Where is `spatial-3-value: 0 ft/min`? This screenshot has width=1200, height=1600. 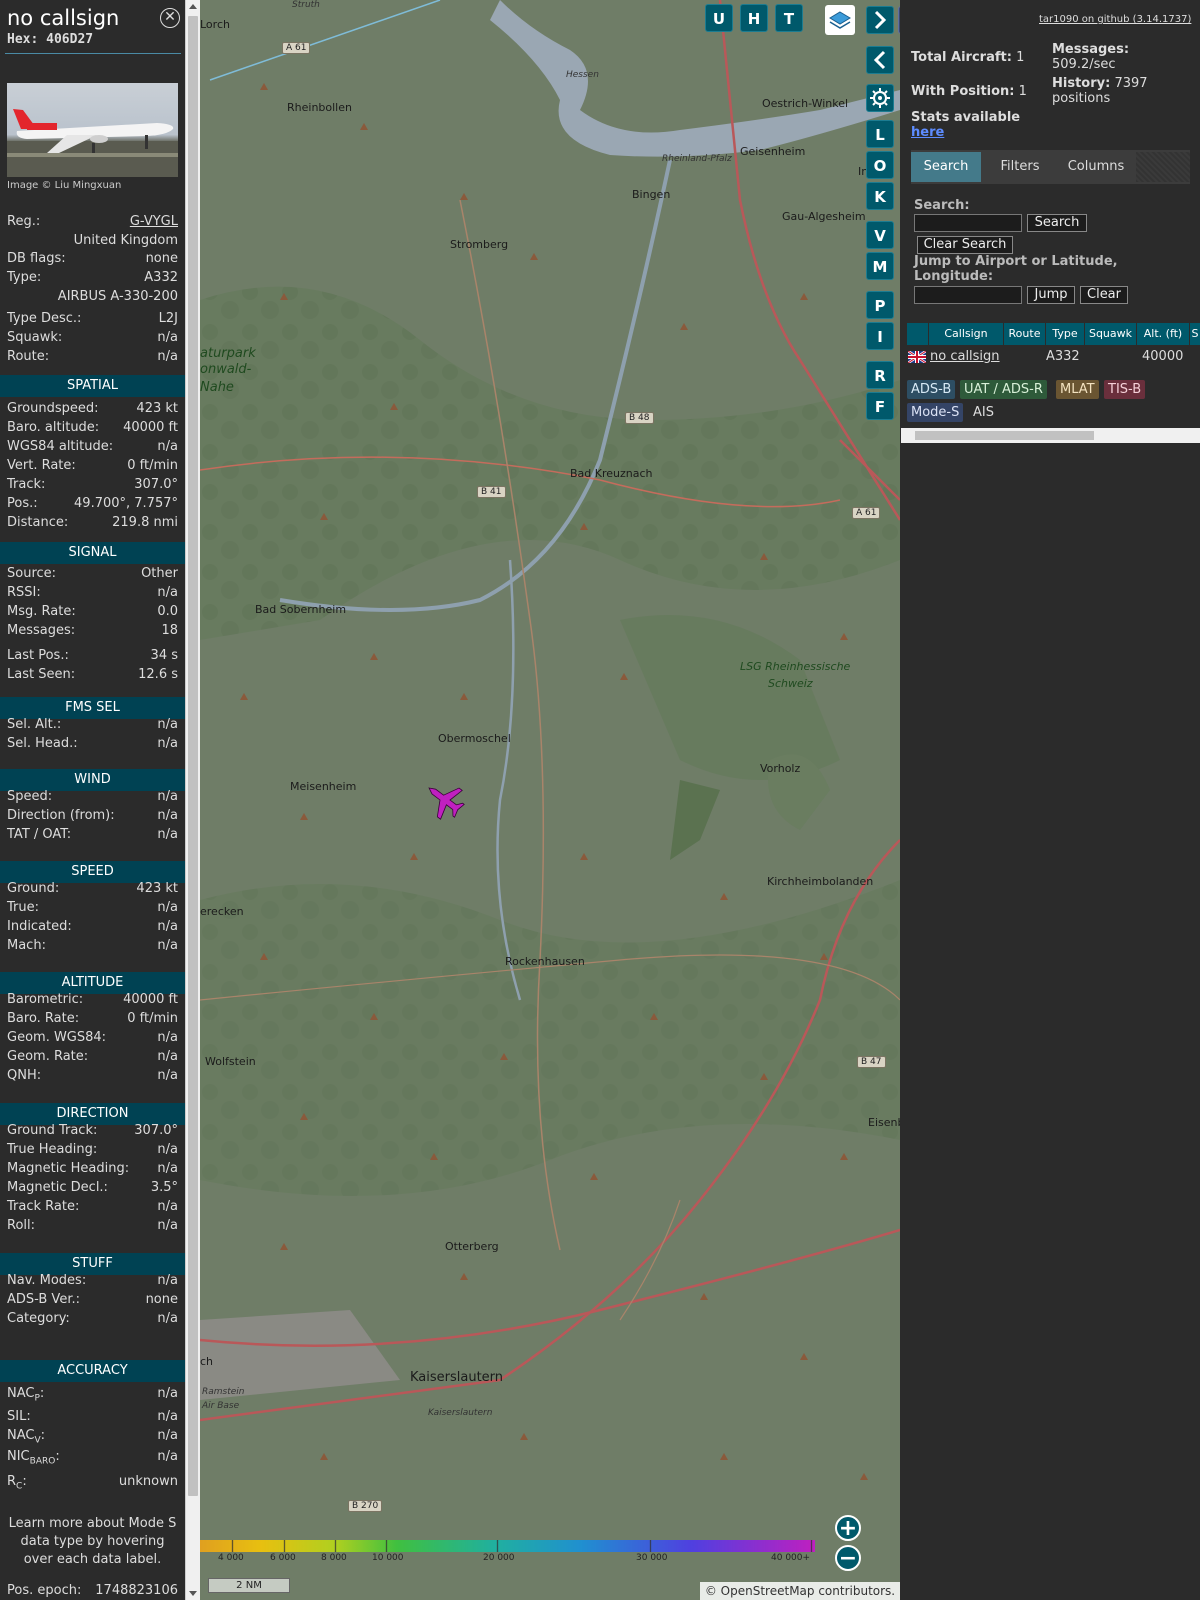 spatial-3-value: 0 ft/min is located at coordinates (152, 465).